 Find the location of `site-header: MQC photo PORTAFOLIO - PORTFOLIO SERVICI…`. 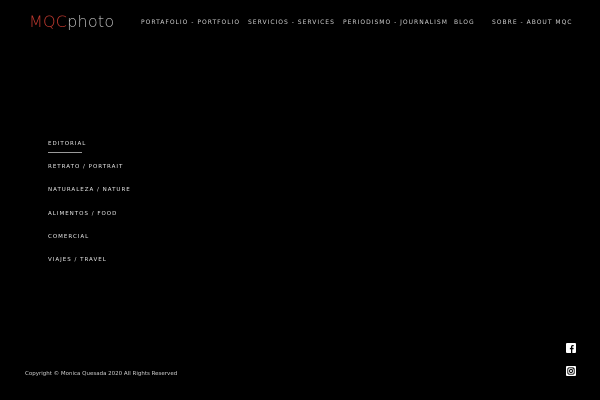

site-header: MQC photo PORTAFOLIO - PORTFOLIO SERVICI… is located at coordinates (300, 22).